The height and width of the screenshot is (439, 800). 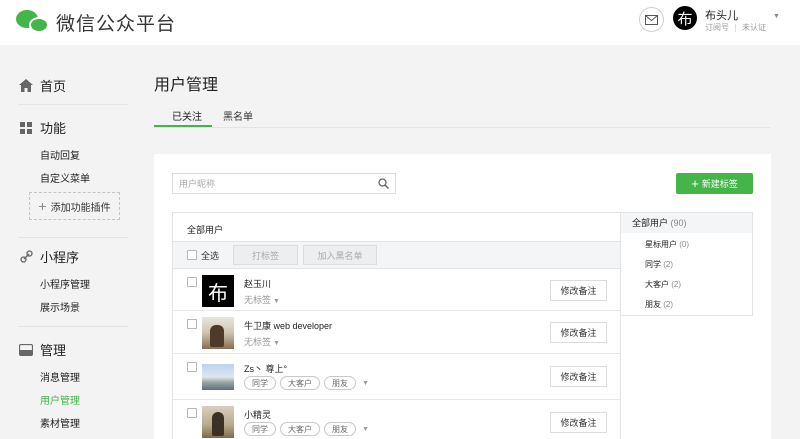 I want to click on top-header: 微信公众平台 布 布头儿 订阅号 未认证 ▼, so click(x=400, y=22).